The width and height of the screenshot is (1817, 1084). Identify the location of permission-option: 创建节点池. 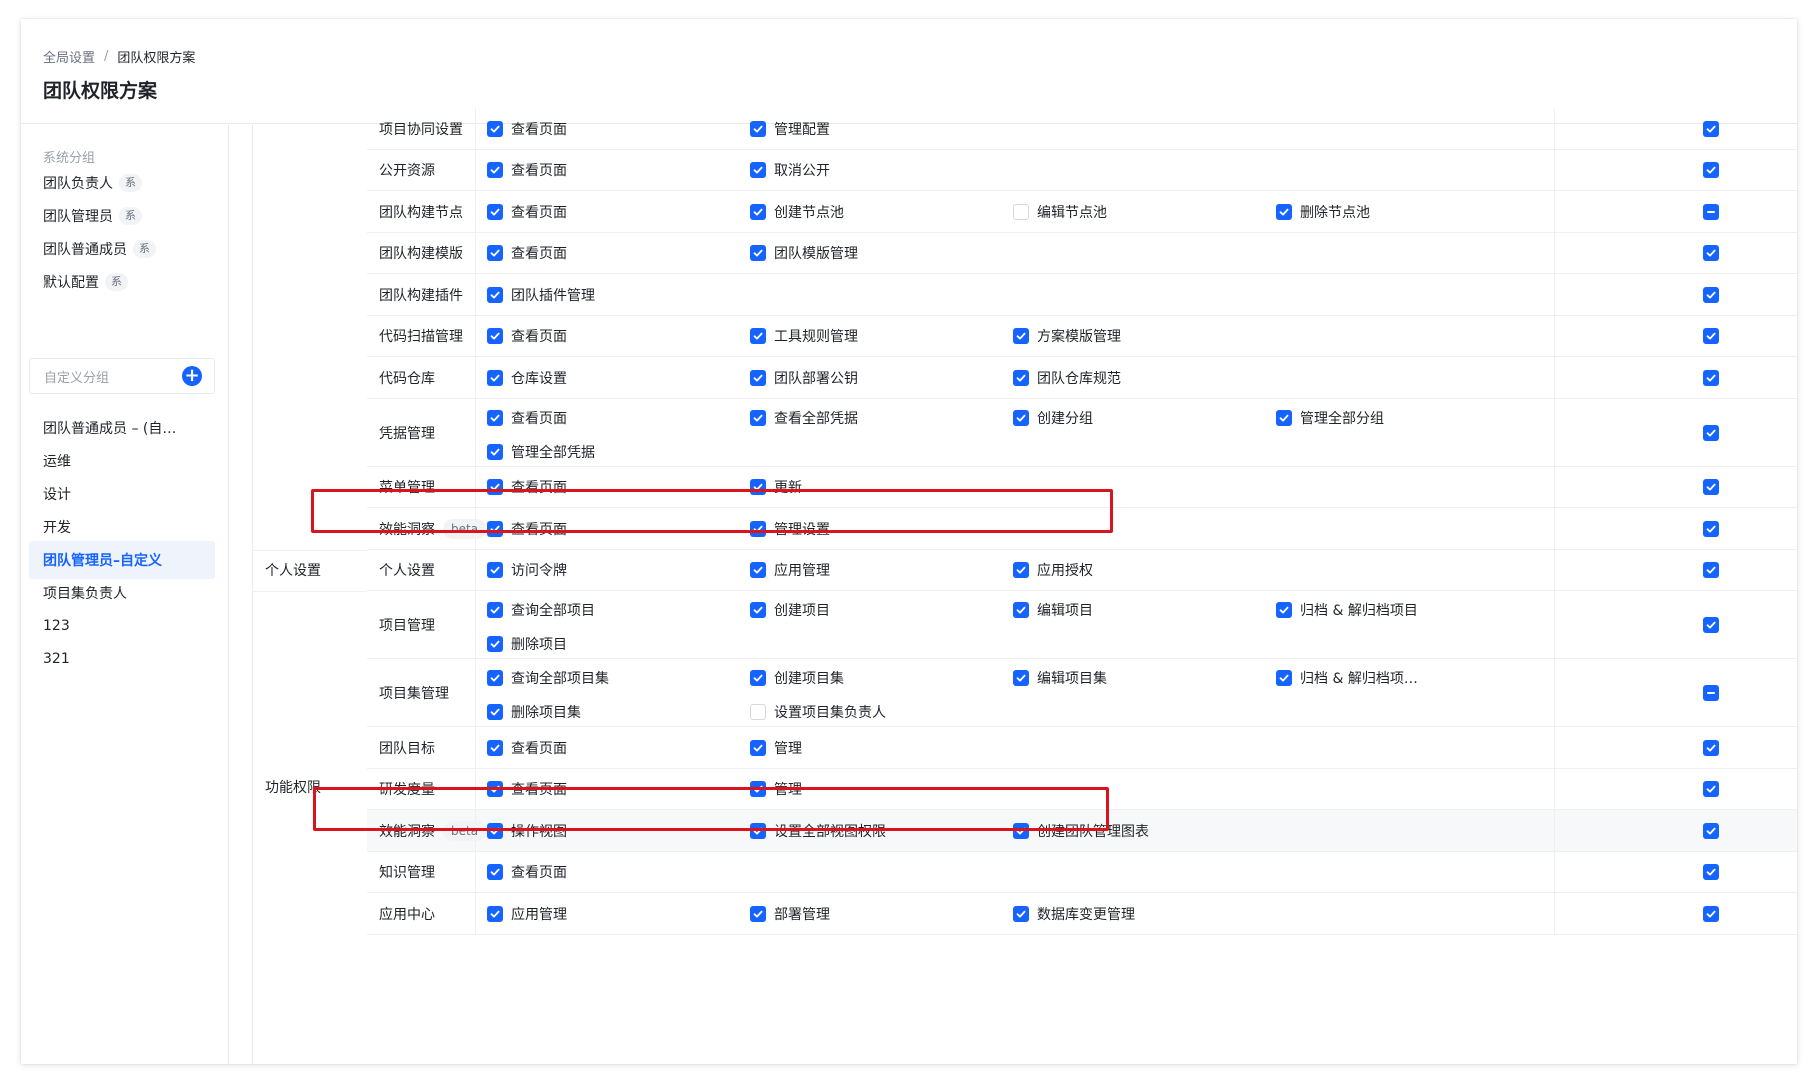
(797, 212).